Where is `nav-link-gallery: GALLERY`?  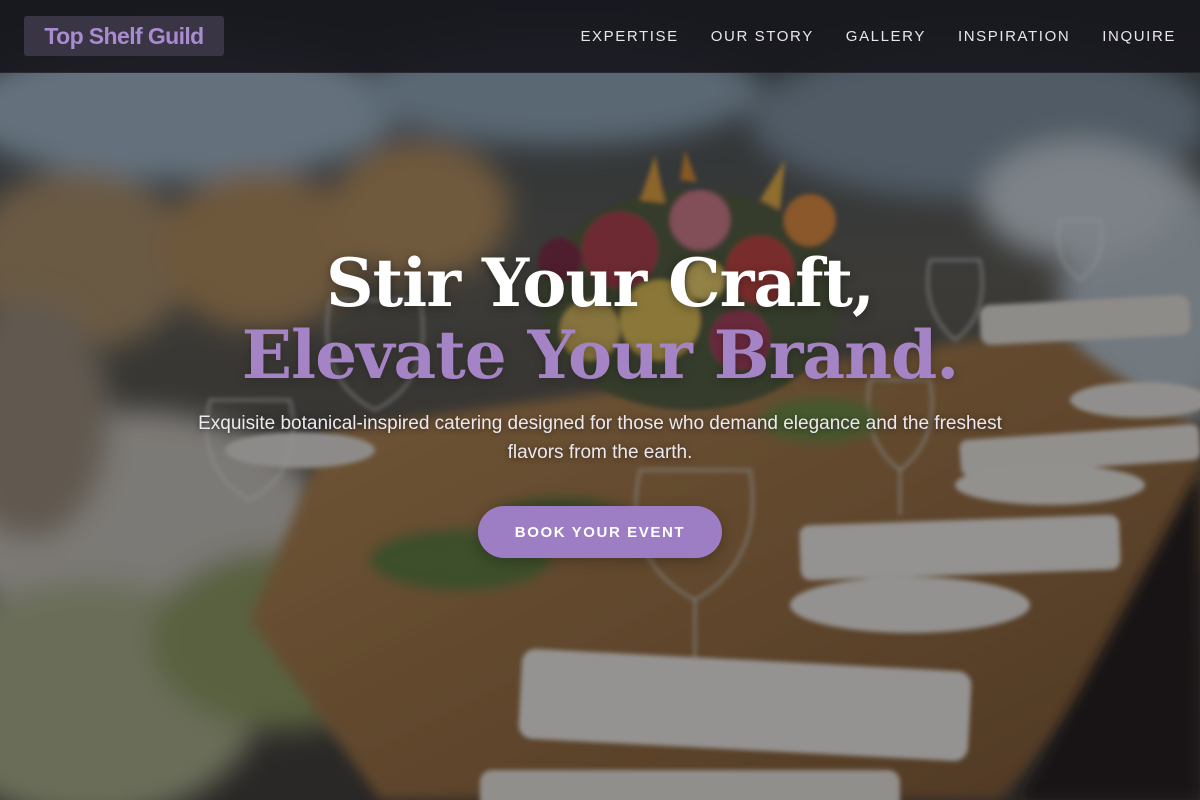 nav-link-gallery: GALLERY is located at coordinates (886, 36).